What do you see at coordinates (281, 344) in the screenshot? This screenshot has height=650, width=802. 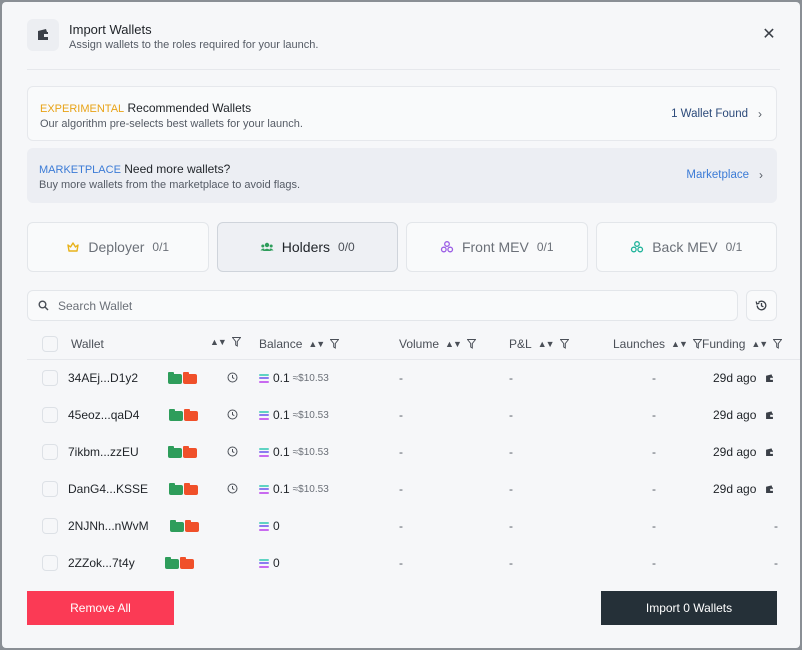 I see `column-balance: Balance` at bounding box center [281, 344].